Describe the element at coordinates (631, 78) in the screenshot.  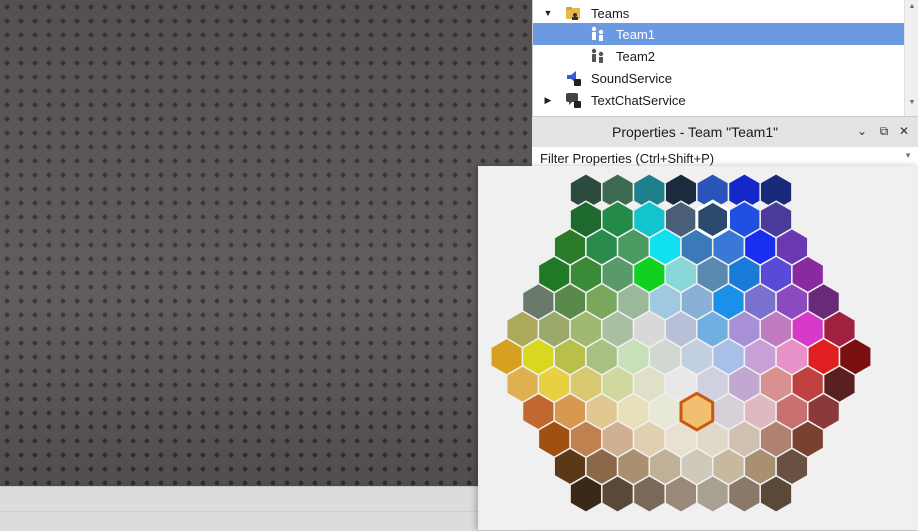
I see `tree-label: SoundService` at that location.